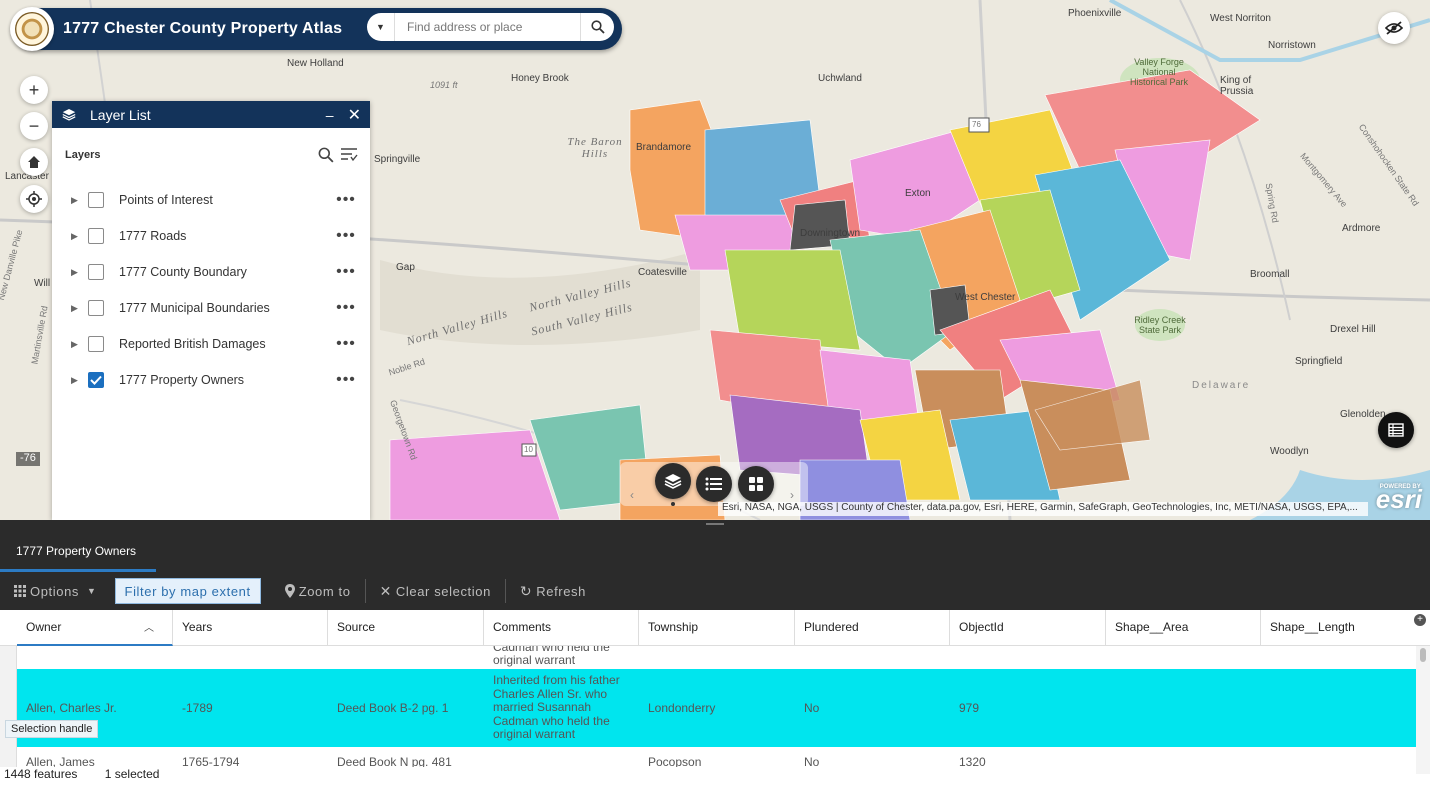 This screenshot has height=785, width=1430. Describe the element at coordinates (406, 628) in the screenshot. I see `column-header-source: Source` at that location.